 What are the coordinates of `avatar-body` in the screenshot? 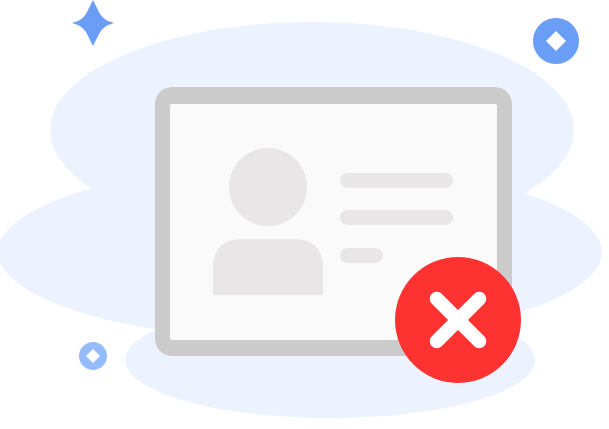 It's located at (268, 267).